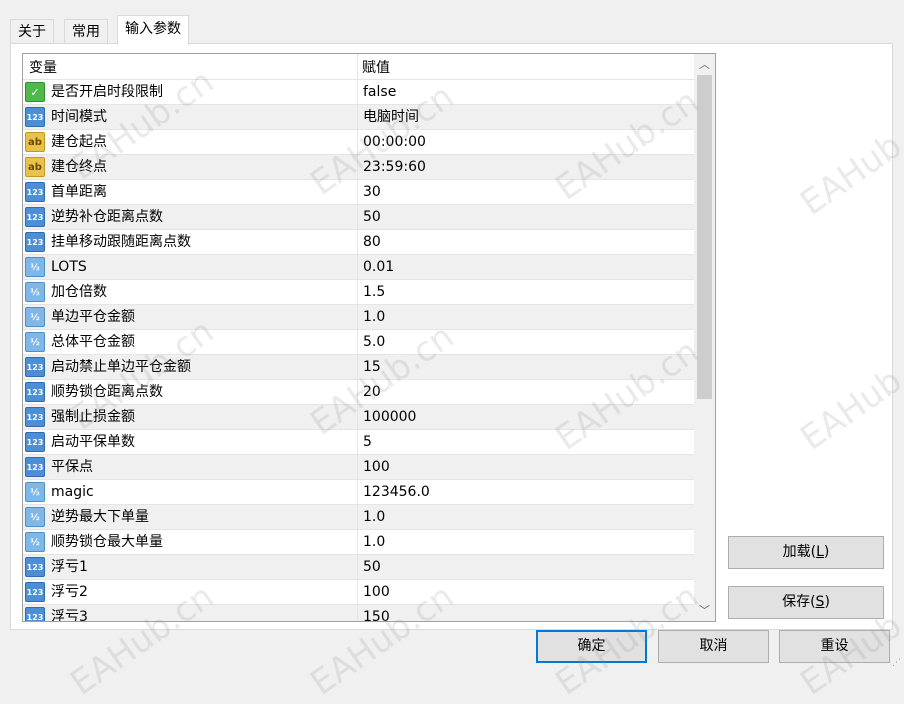 This screenshot has width=904, height=704. Describe the element at coordinates (704, 64) in the screenshot. I see `scroll-up-icon: ︿` at that location.